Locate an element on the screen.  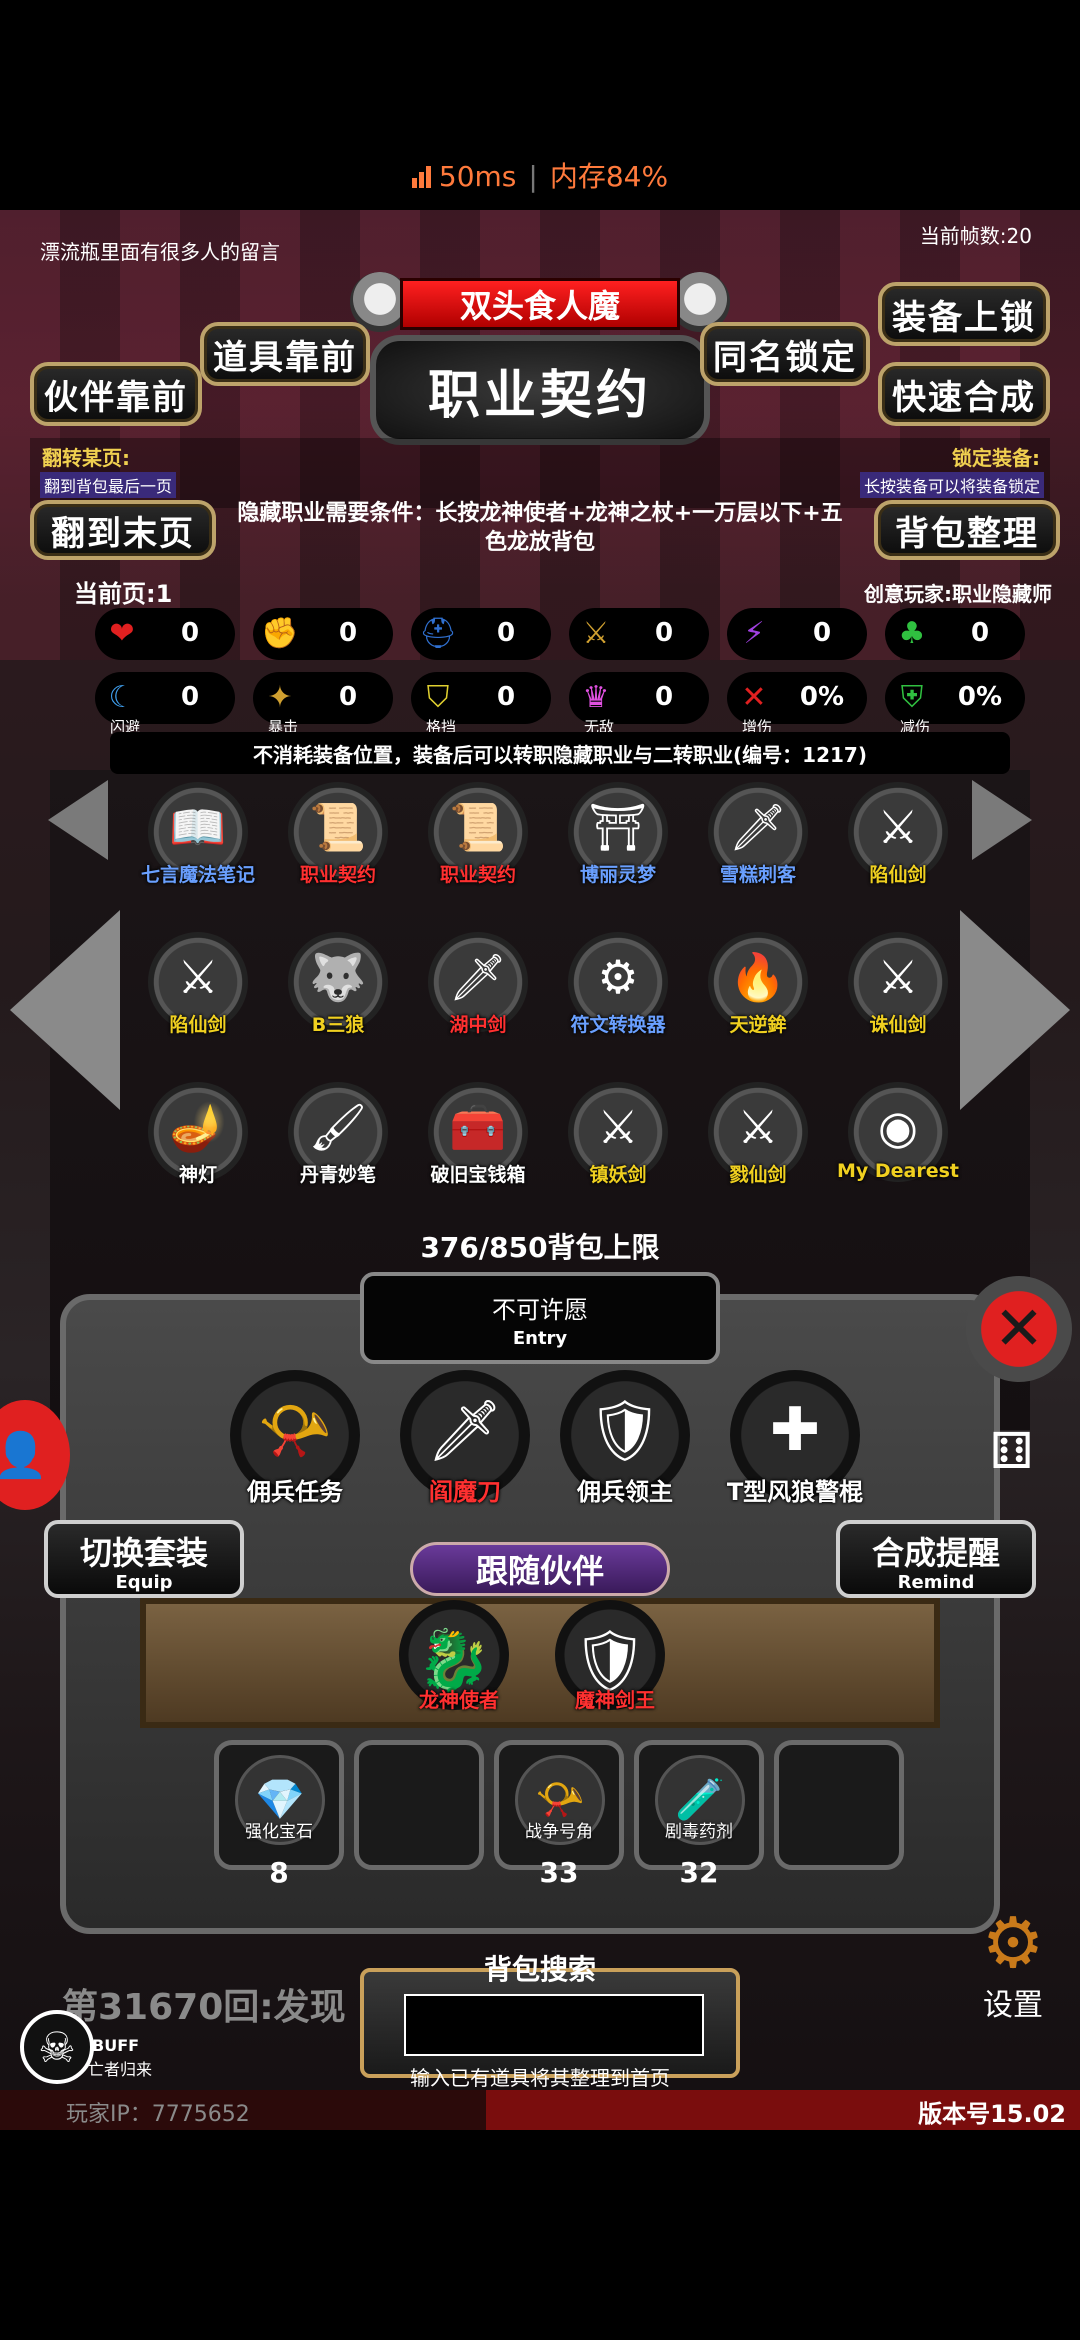
stat-item: ✦ 0 暴击 is located at coordinates (323, 704).